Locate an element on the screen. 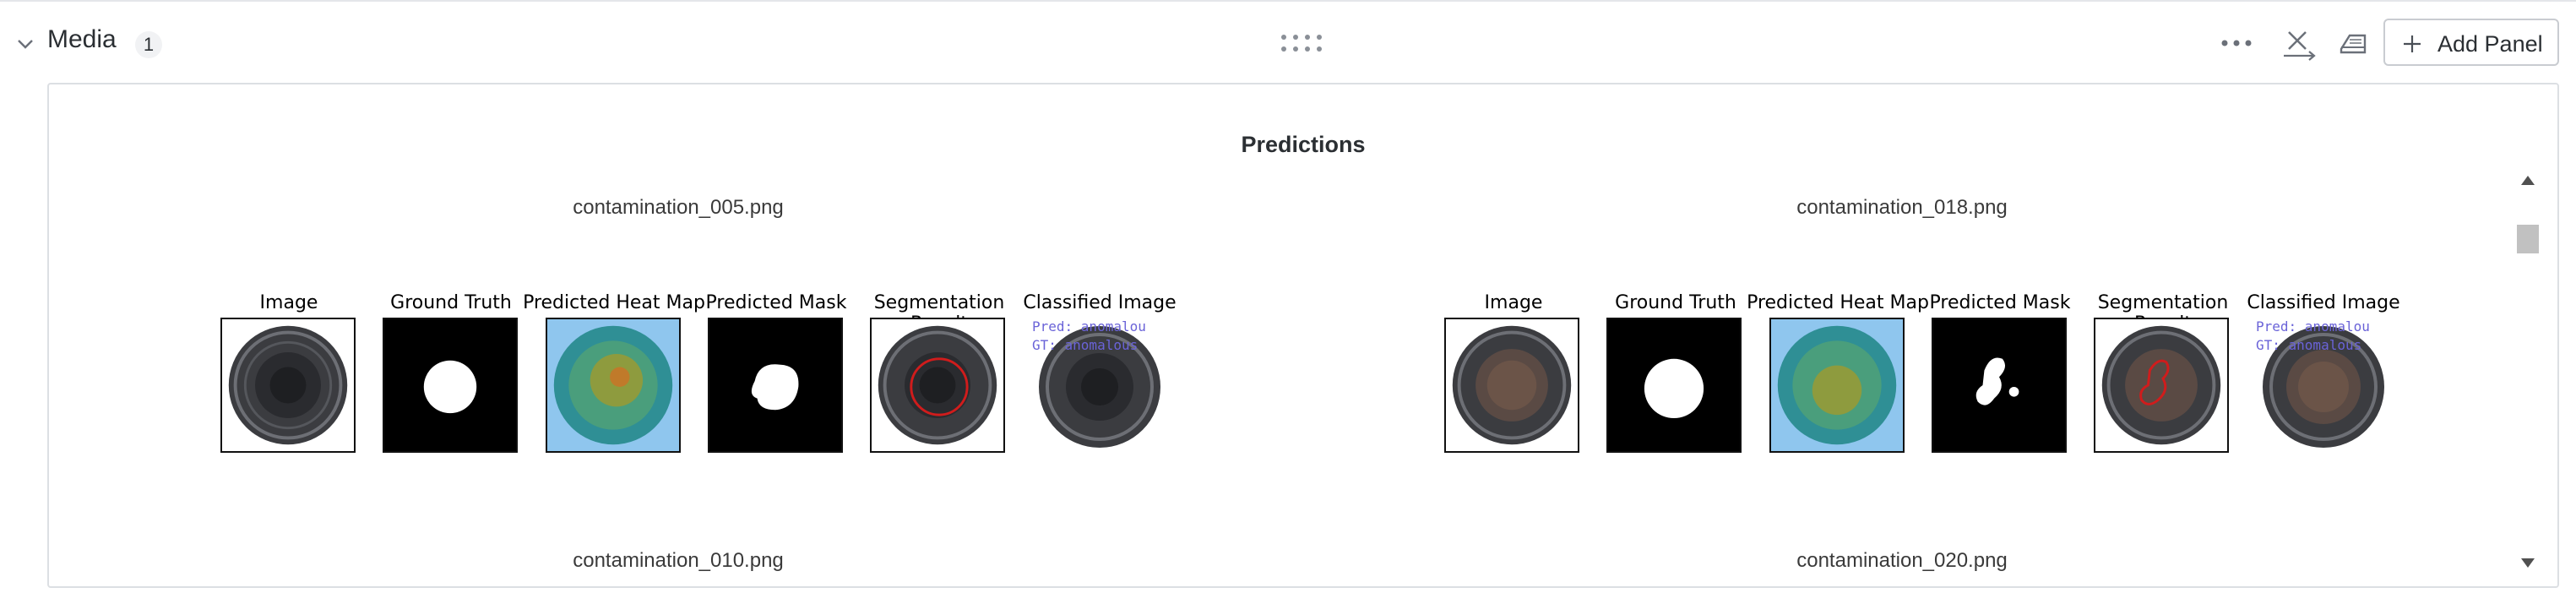 Image resolution: width=2576 pixels, height=593 pixels. scroll-thumb is located at coordinates (2528, 239).